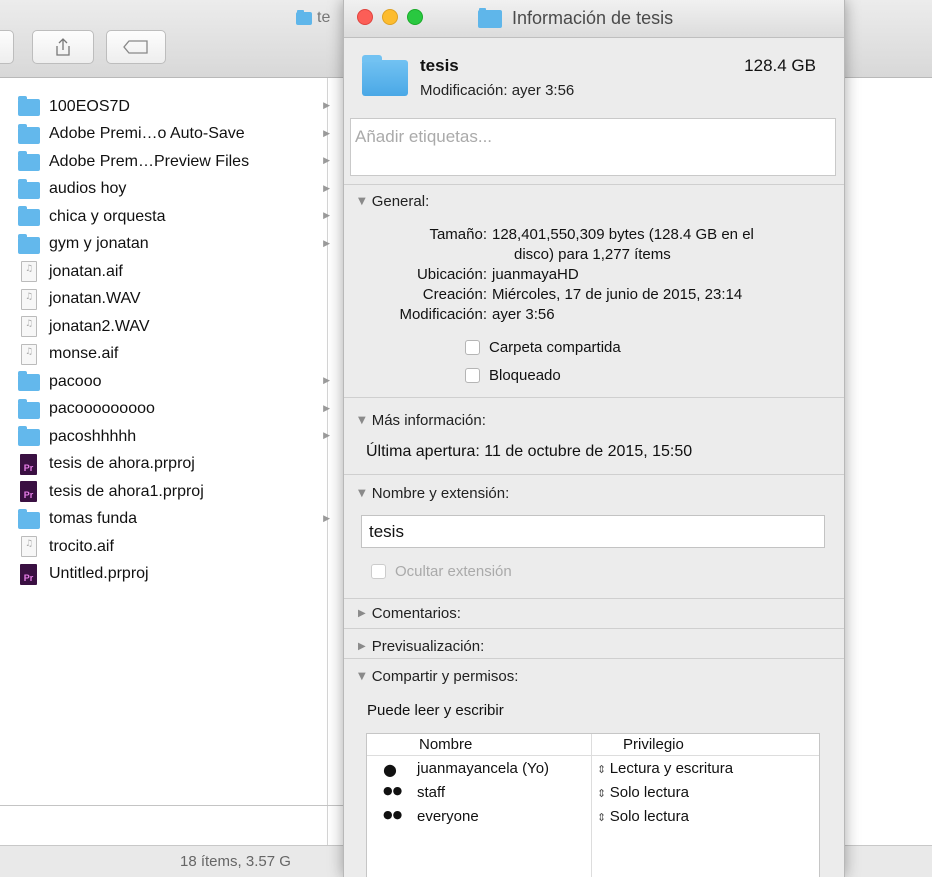  What do you see at coordinates (179, 107) in the screenshot?
I see `file-row: 100EOS7D ▶` at bounding box center [179, 107].